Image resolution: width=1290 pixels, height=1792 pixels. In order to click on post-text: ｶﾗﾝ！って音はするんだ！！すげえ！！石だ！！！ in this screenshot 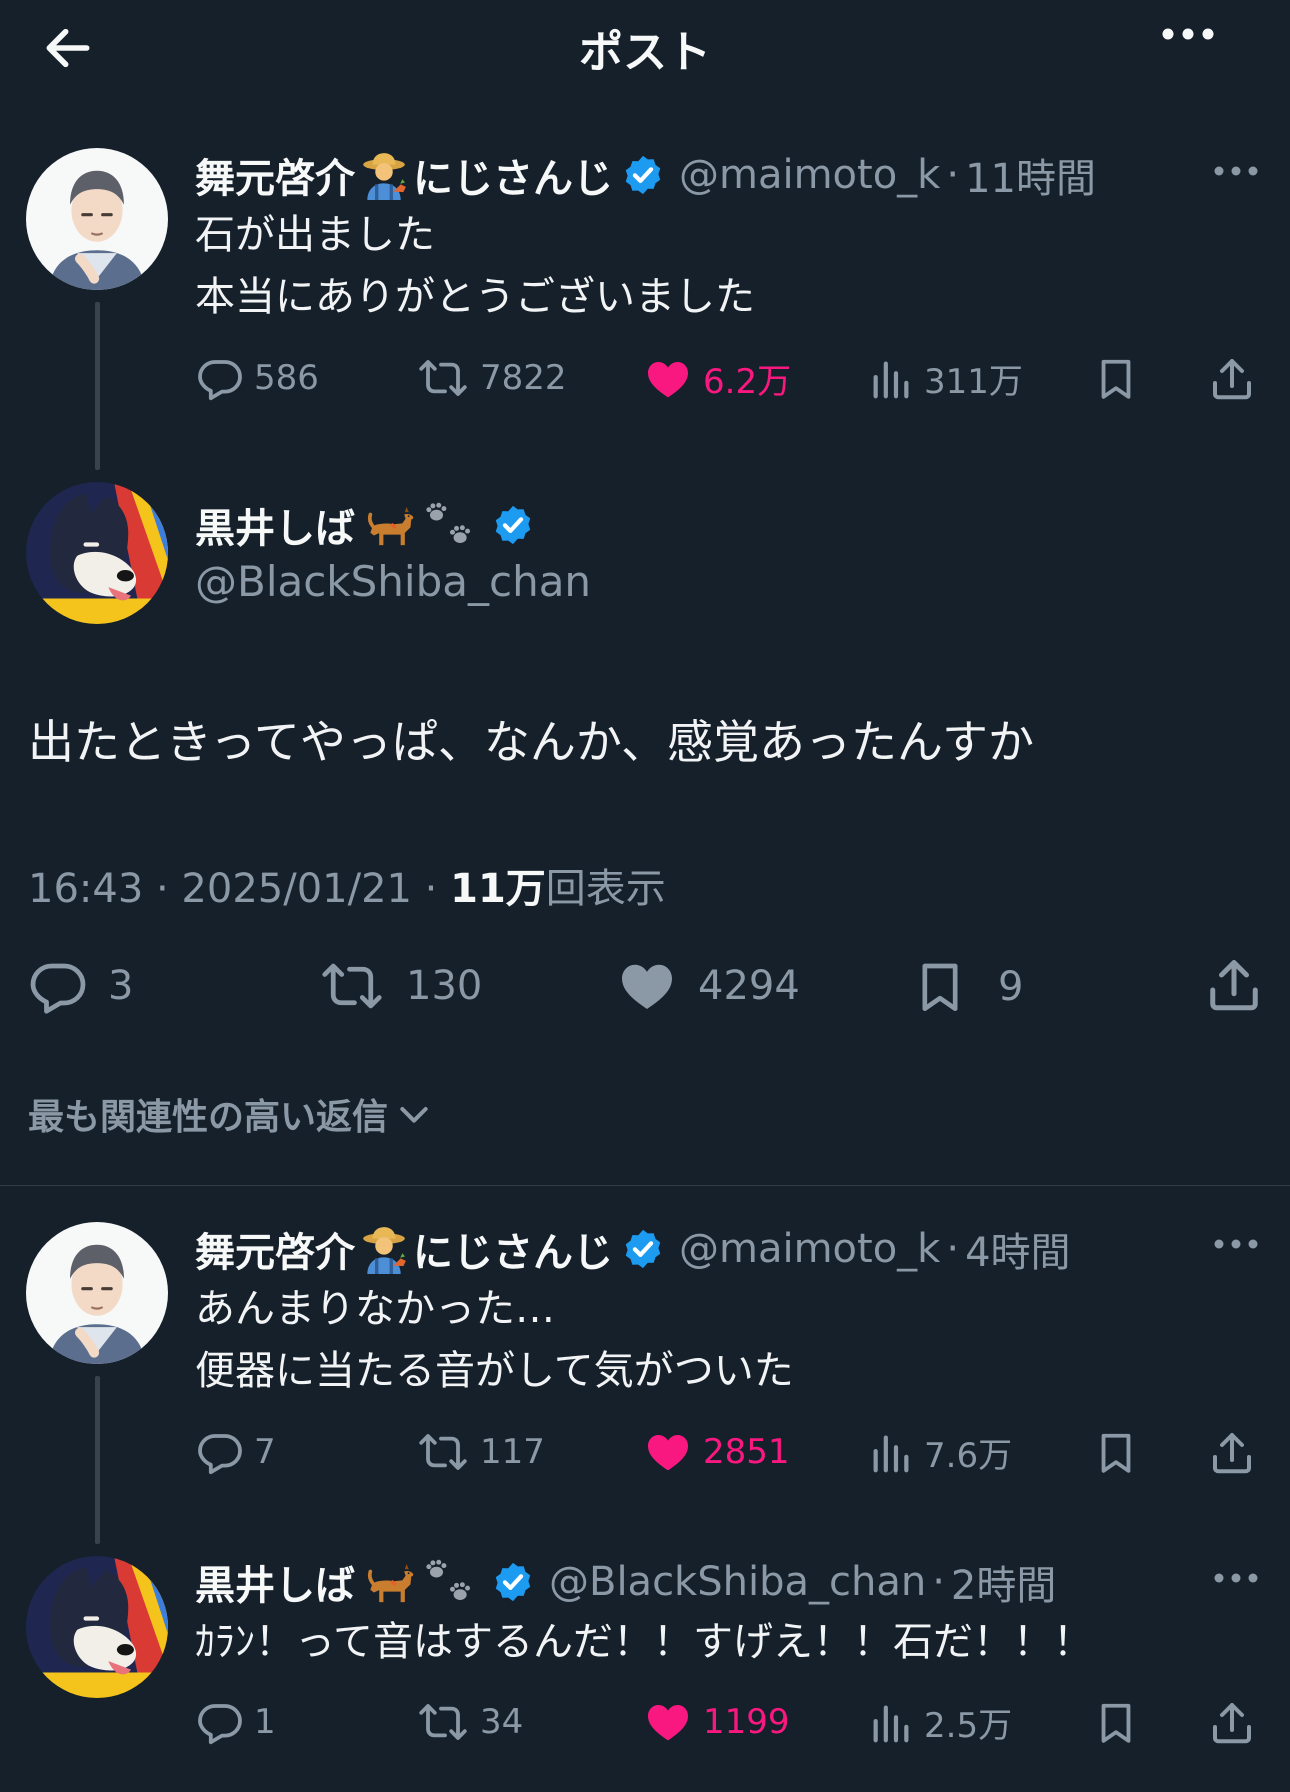, I will do `click(644, 1642)`.